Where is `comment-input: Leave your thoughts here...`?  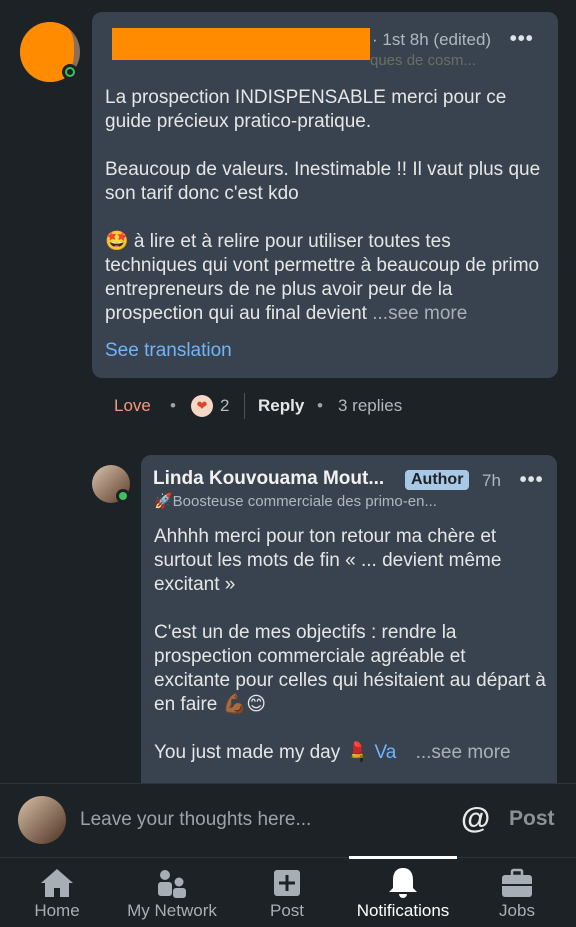 comment-input: Leave your thoughts here... is located at coordinates (195, 820).